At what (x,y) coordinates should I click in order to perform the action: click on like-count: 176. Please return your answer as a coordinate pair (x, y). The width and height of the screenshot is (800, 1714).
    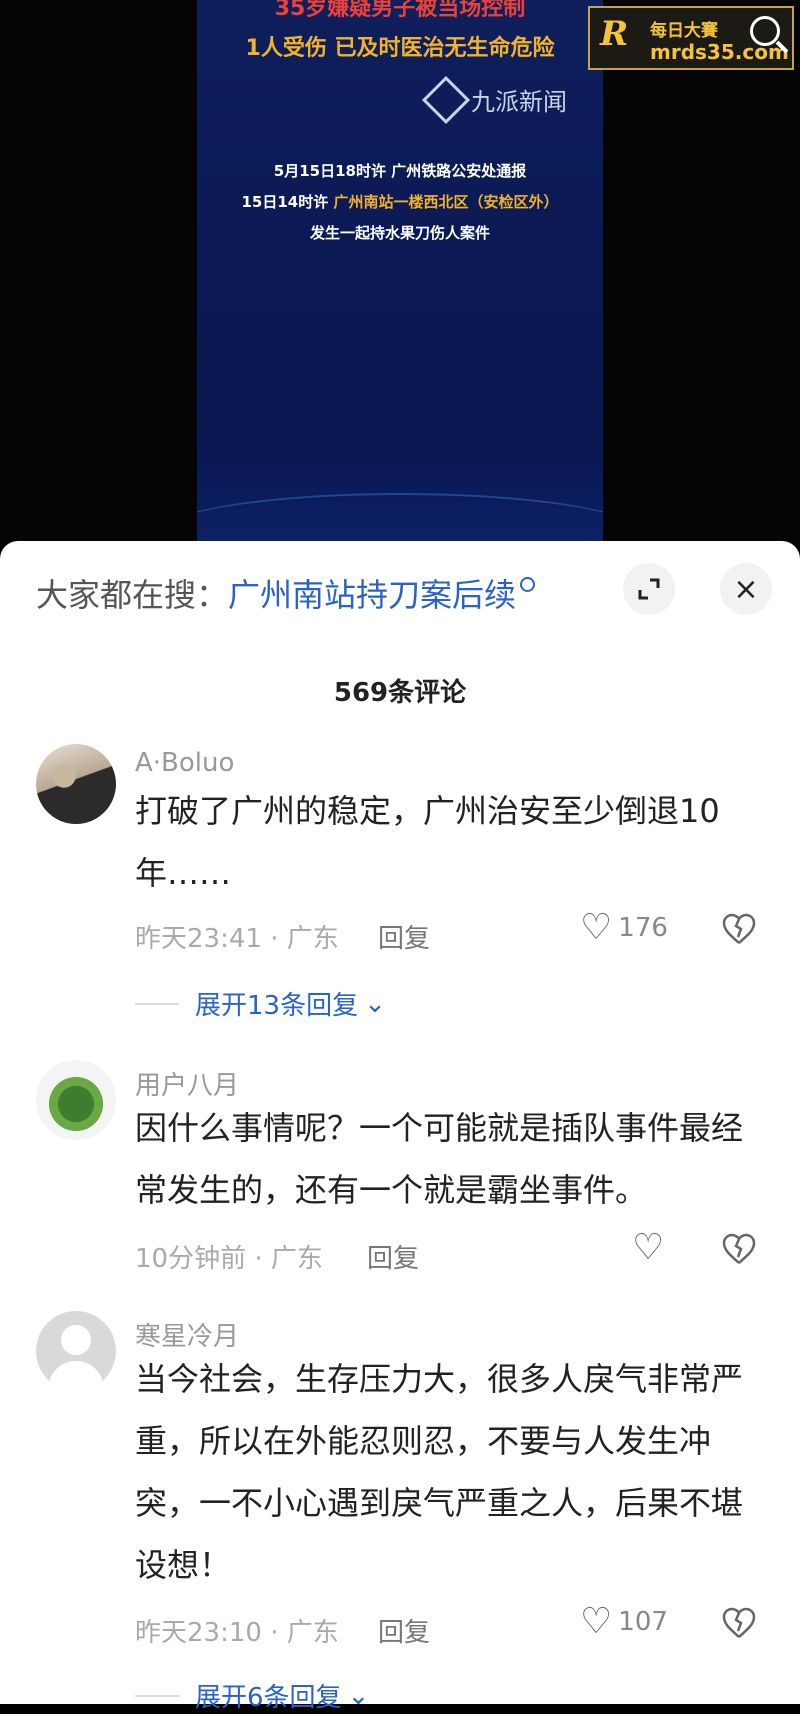
    Looking at the image, I should click on (643, 928).